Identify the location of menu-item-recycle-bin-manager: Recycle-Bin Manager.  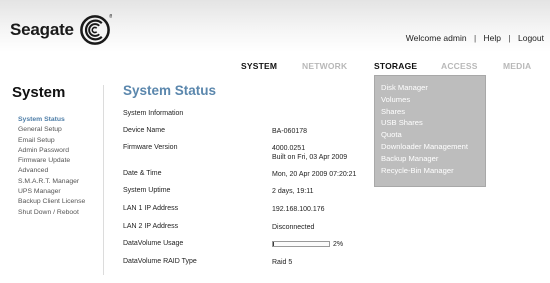
(433, 171).